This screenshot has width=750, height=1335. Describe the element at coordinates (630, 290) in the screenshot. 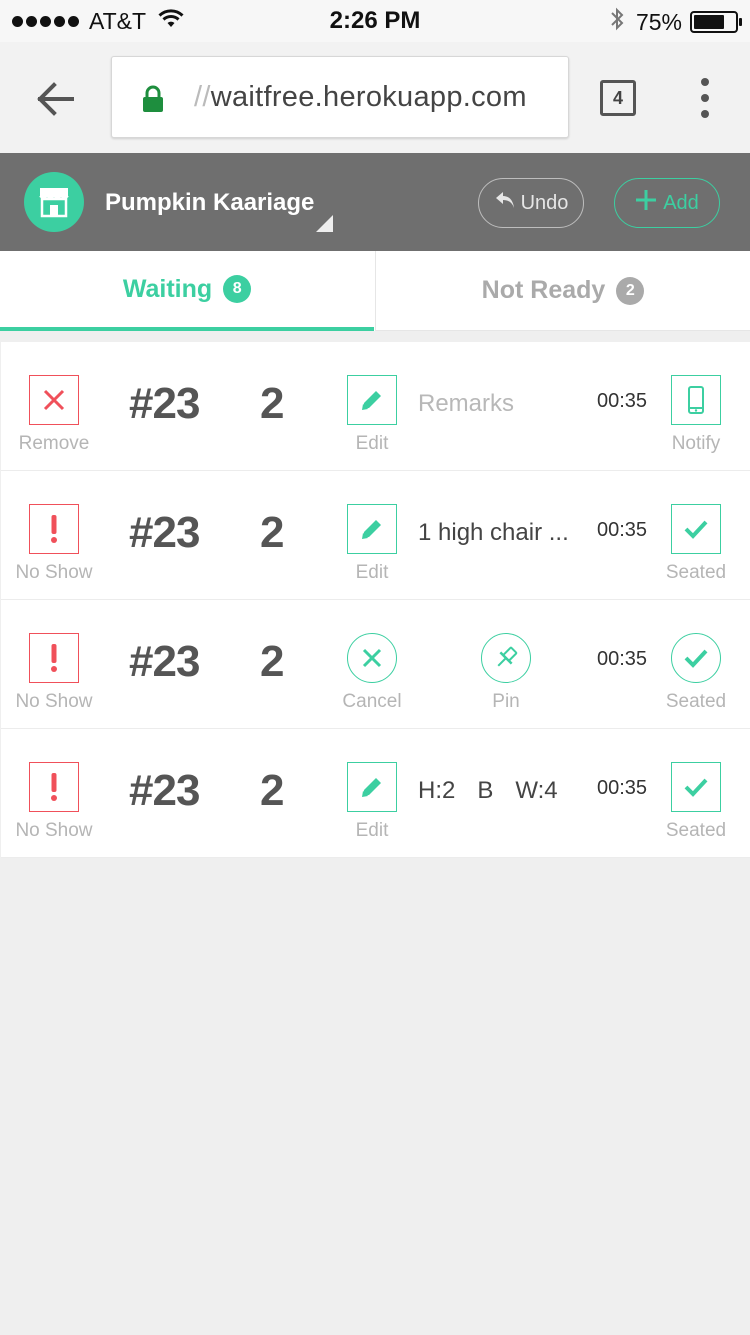

I see `count-badge: 2` at that location.